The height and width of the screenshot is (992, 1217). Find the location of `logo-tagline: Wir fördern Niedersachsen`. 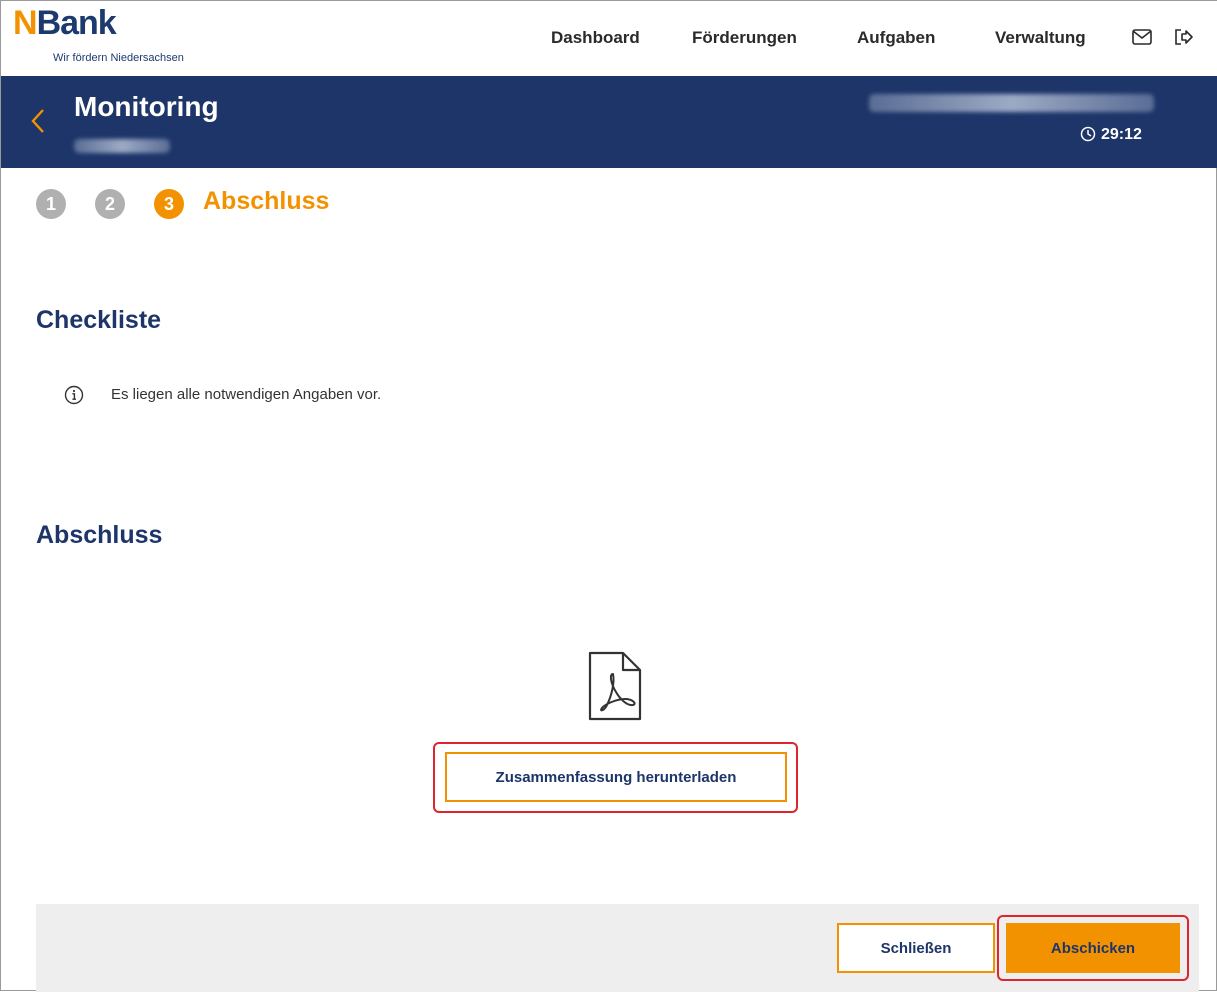

logo-tagline: Wir fördern Niedersachsen is located at coordinates (118, 58).